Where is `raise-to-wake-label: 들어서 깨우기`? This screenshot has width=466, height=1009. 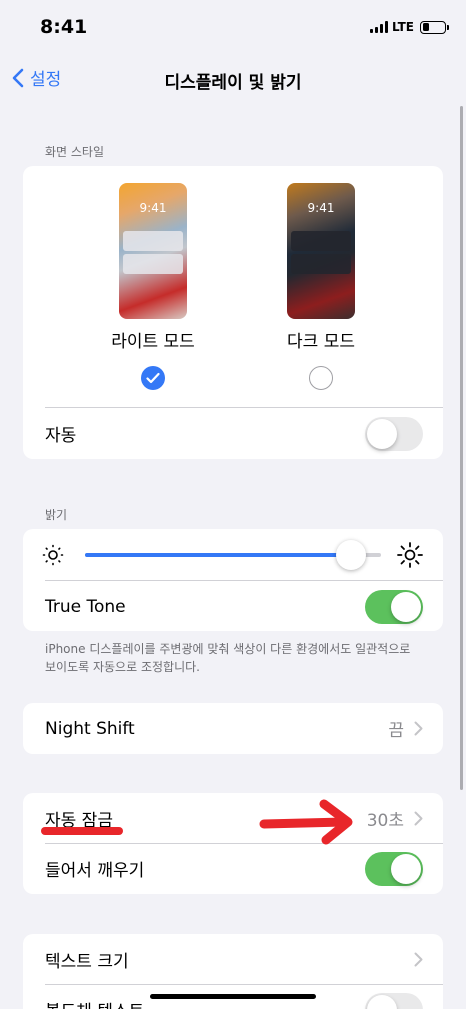 raise-to-wake-label: 들어서 깨우기 is located at coordinates (95, 871).